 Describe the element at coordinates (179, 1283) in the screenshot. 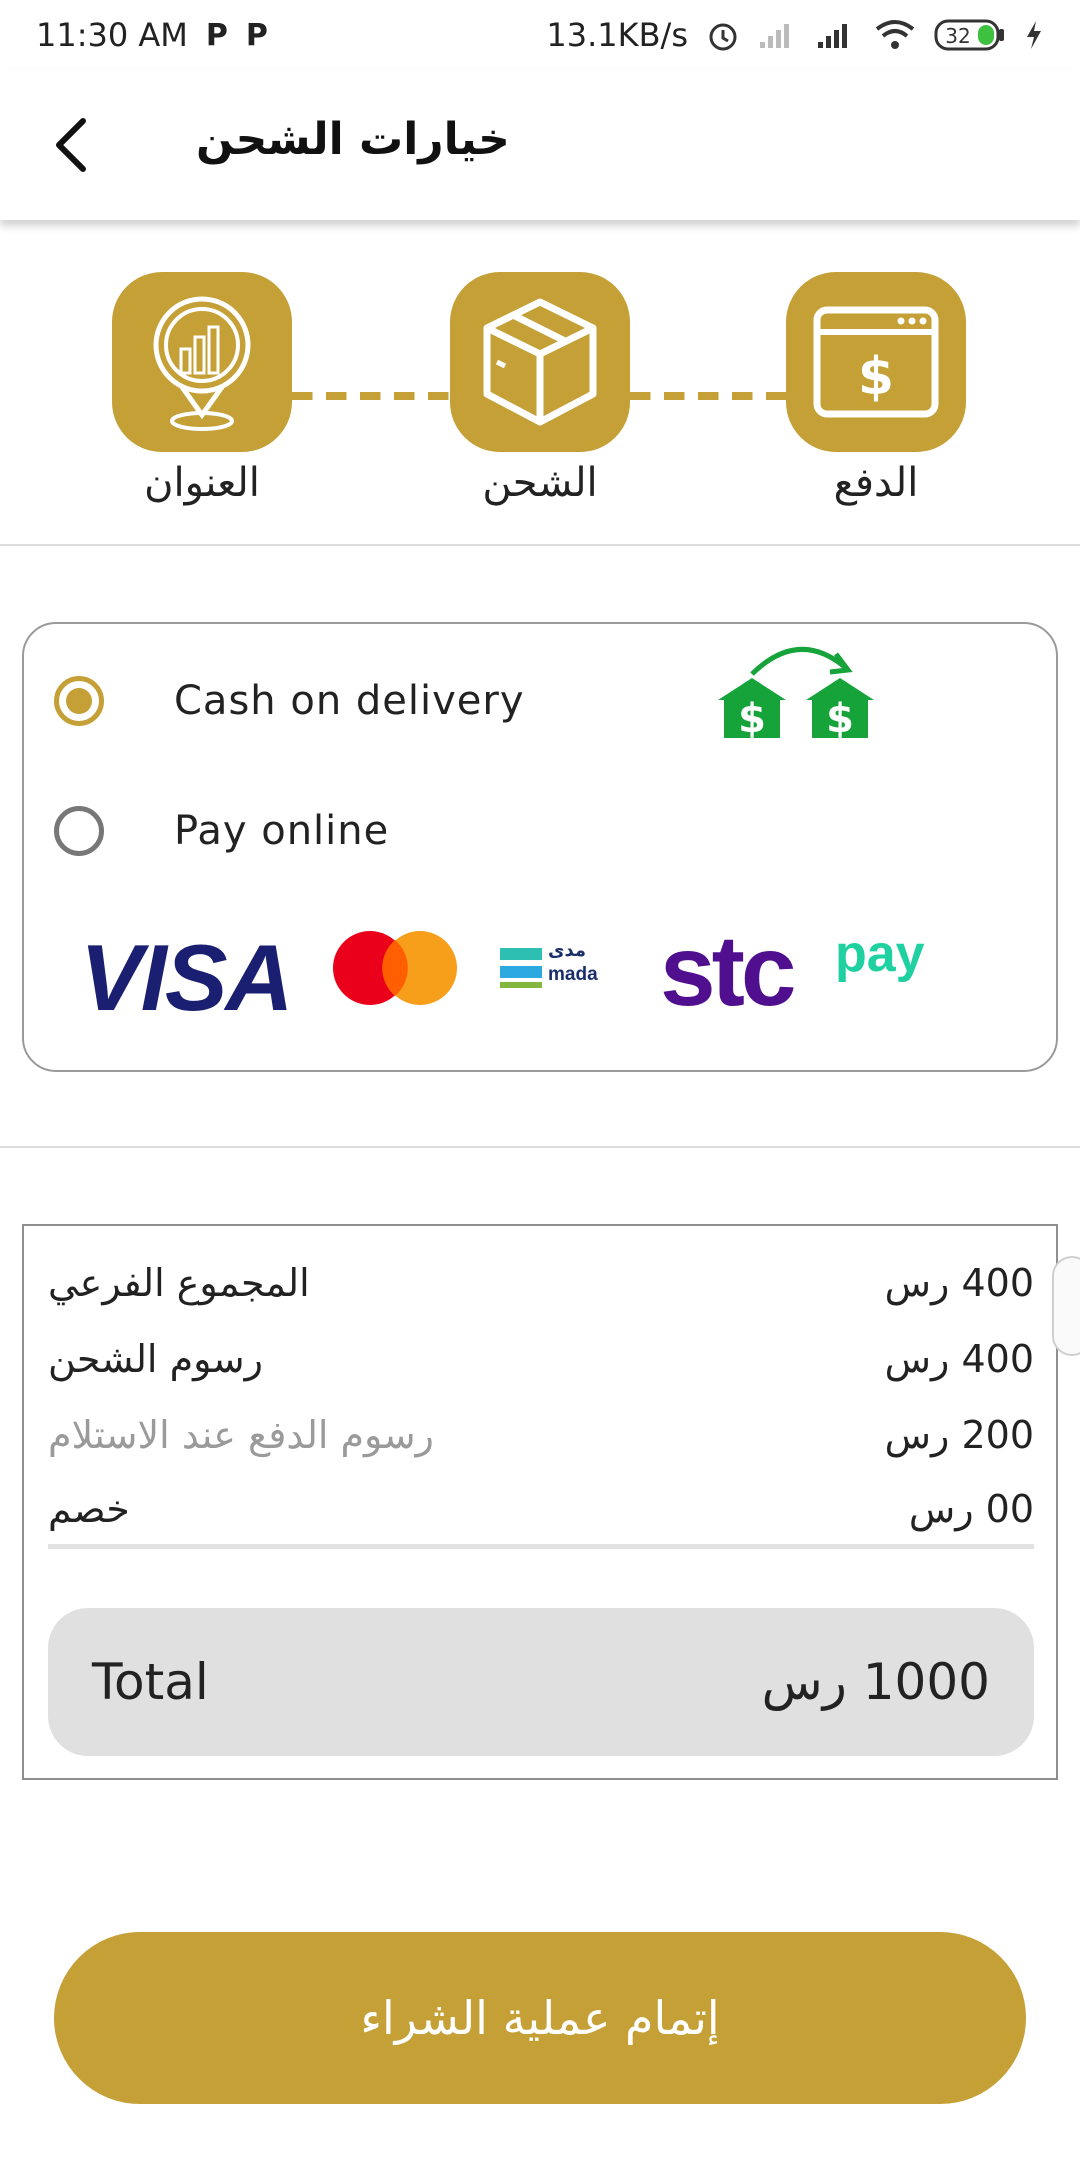

I see `summary-label: المجموع الفرعي` at that location.